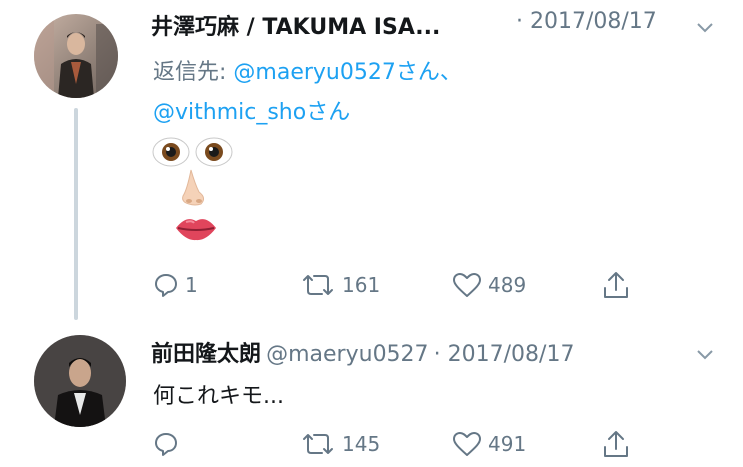 The image size is (743, 467). What do you see at coordinates (193, 190) in the screenshot?
I see `emoji-nose` at bounding box center [193, 190].